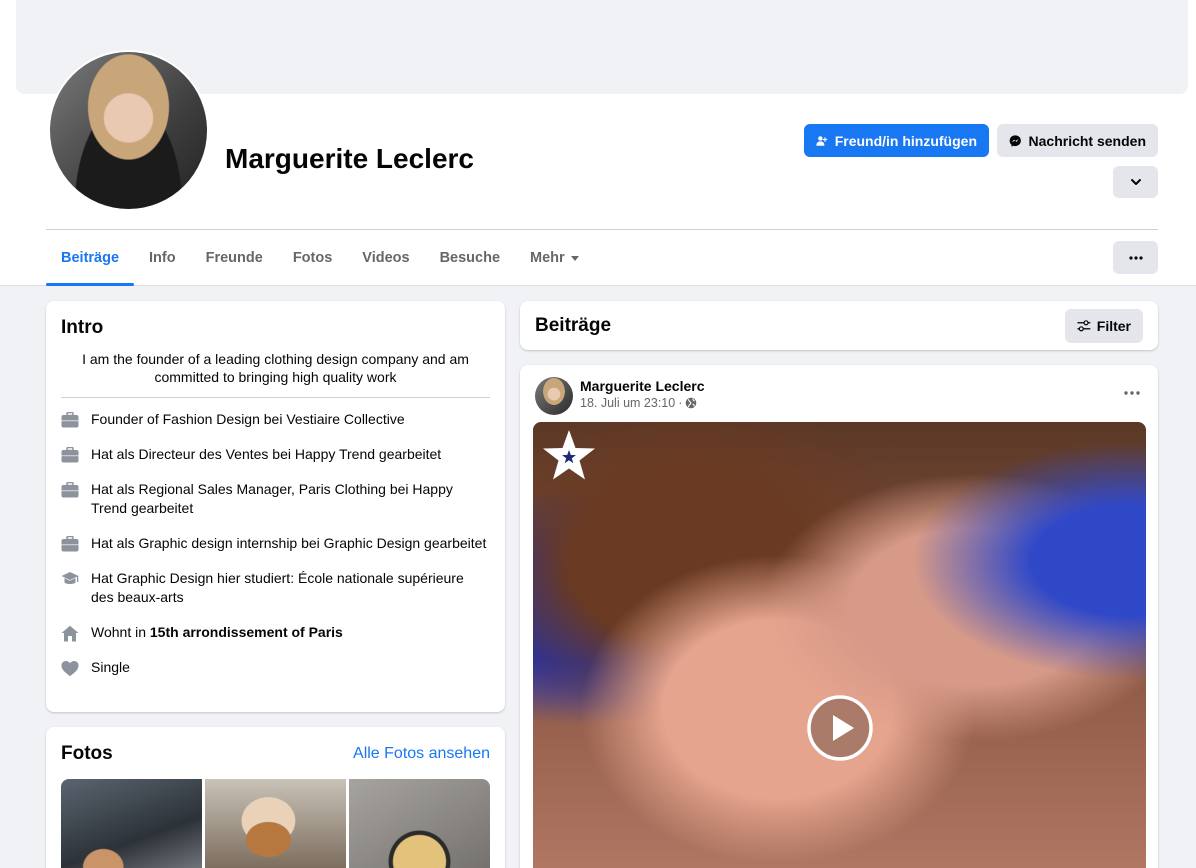  I want to click on intro-item-relationship: Single, so click(275, 667).